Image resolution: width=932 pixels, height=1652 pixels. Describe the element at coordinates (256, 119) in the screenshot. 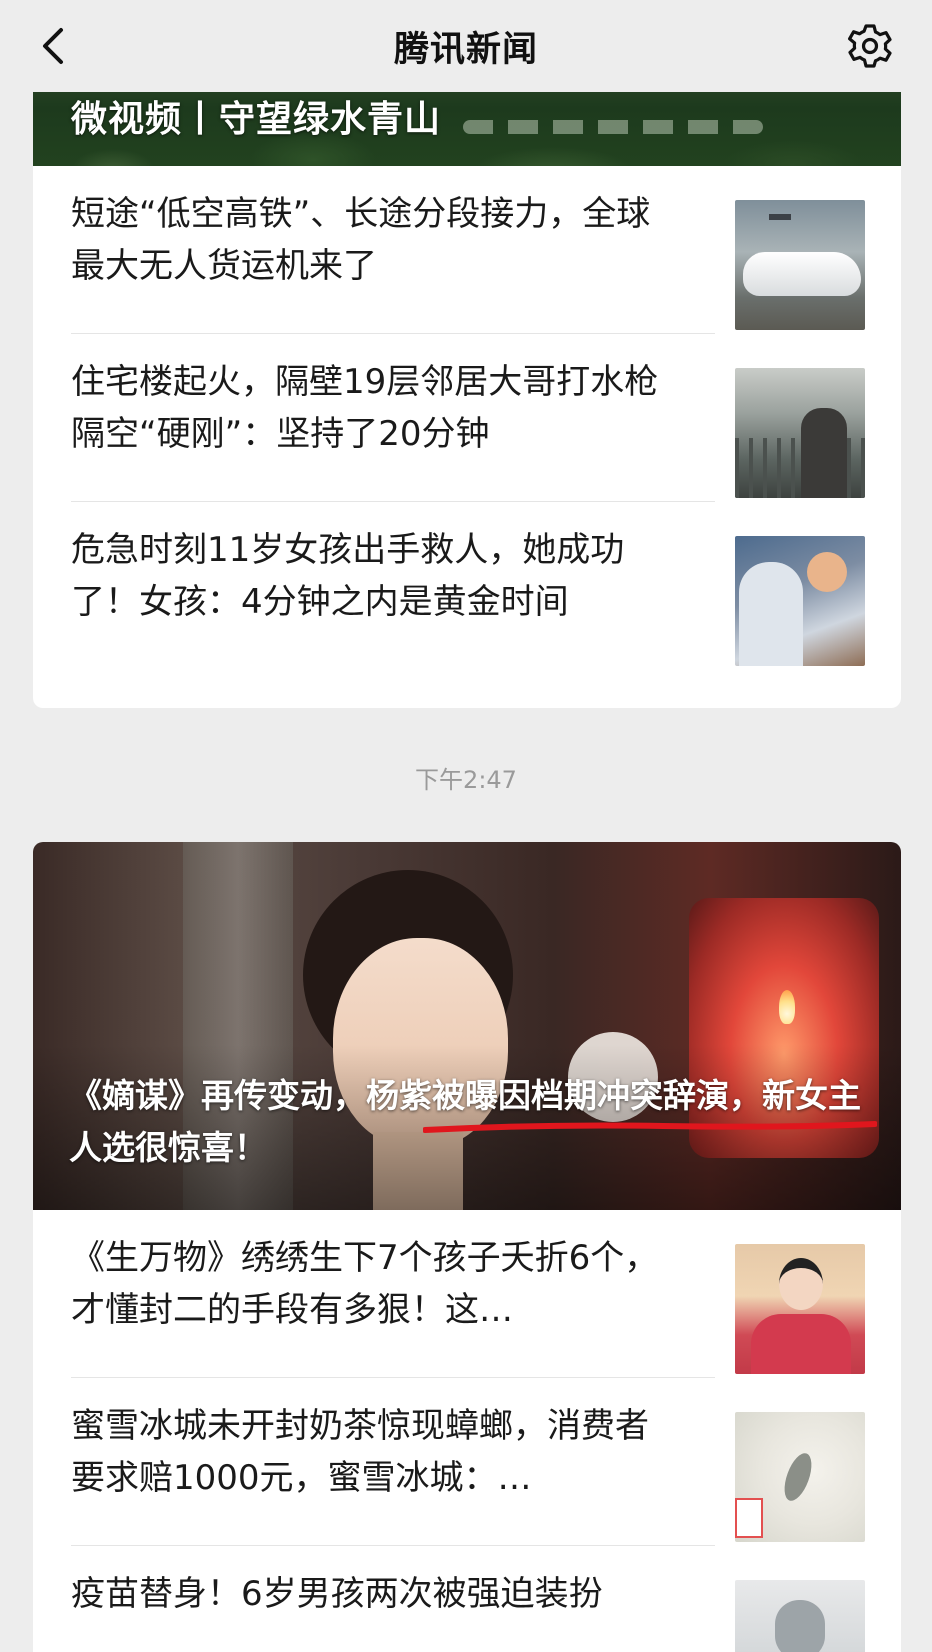

I see `hero-title: 微视频丨守望绿水青山` at that location.